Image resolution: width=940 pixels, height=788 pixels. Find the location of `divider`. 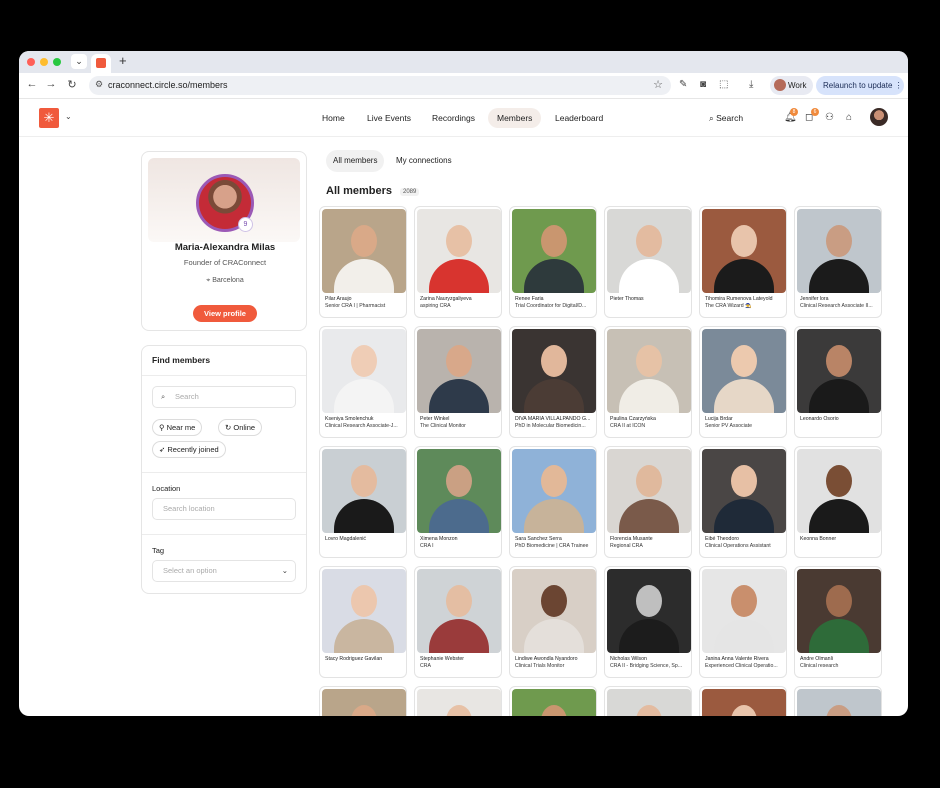

divider is located at coordinates (224, 534).